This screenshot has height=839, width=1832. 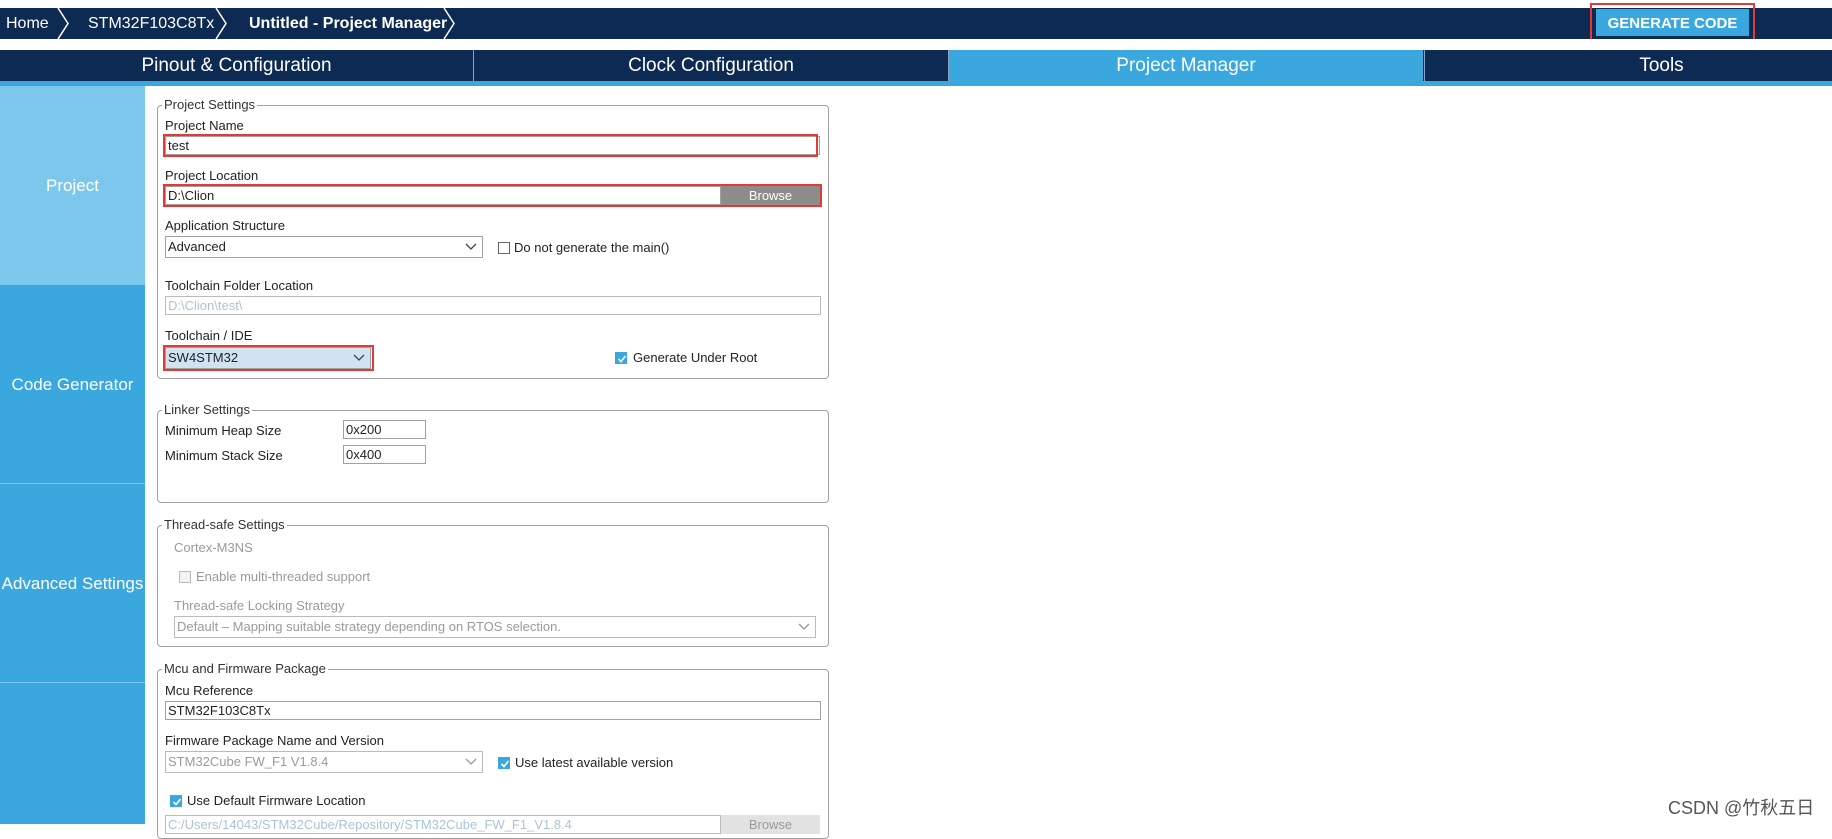 I want to click on min-heap-size-input: 0x200, so click(x=384, y=429).